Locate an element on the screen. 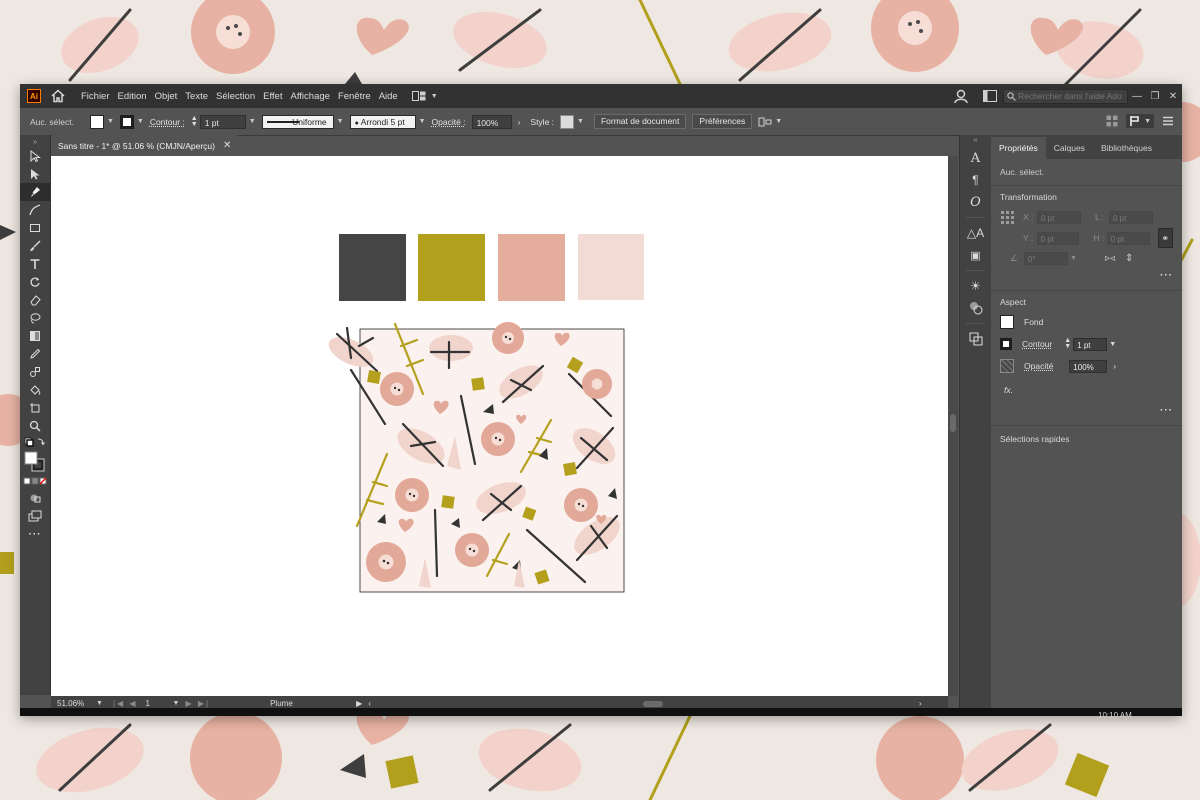  menu-objet: Objet is located at coordinates (166, 96).